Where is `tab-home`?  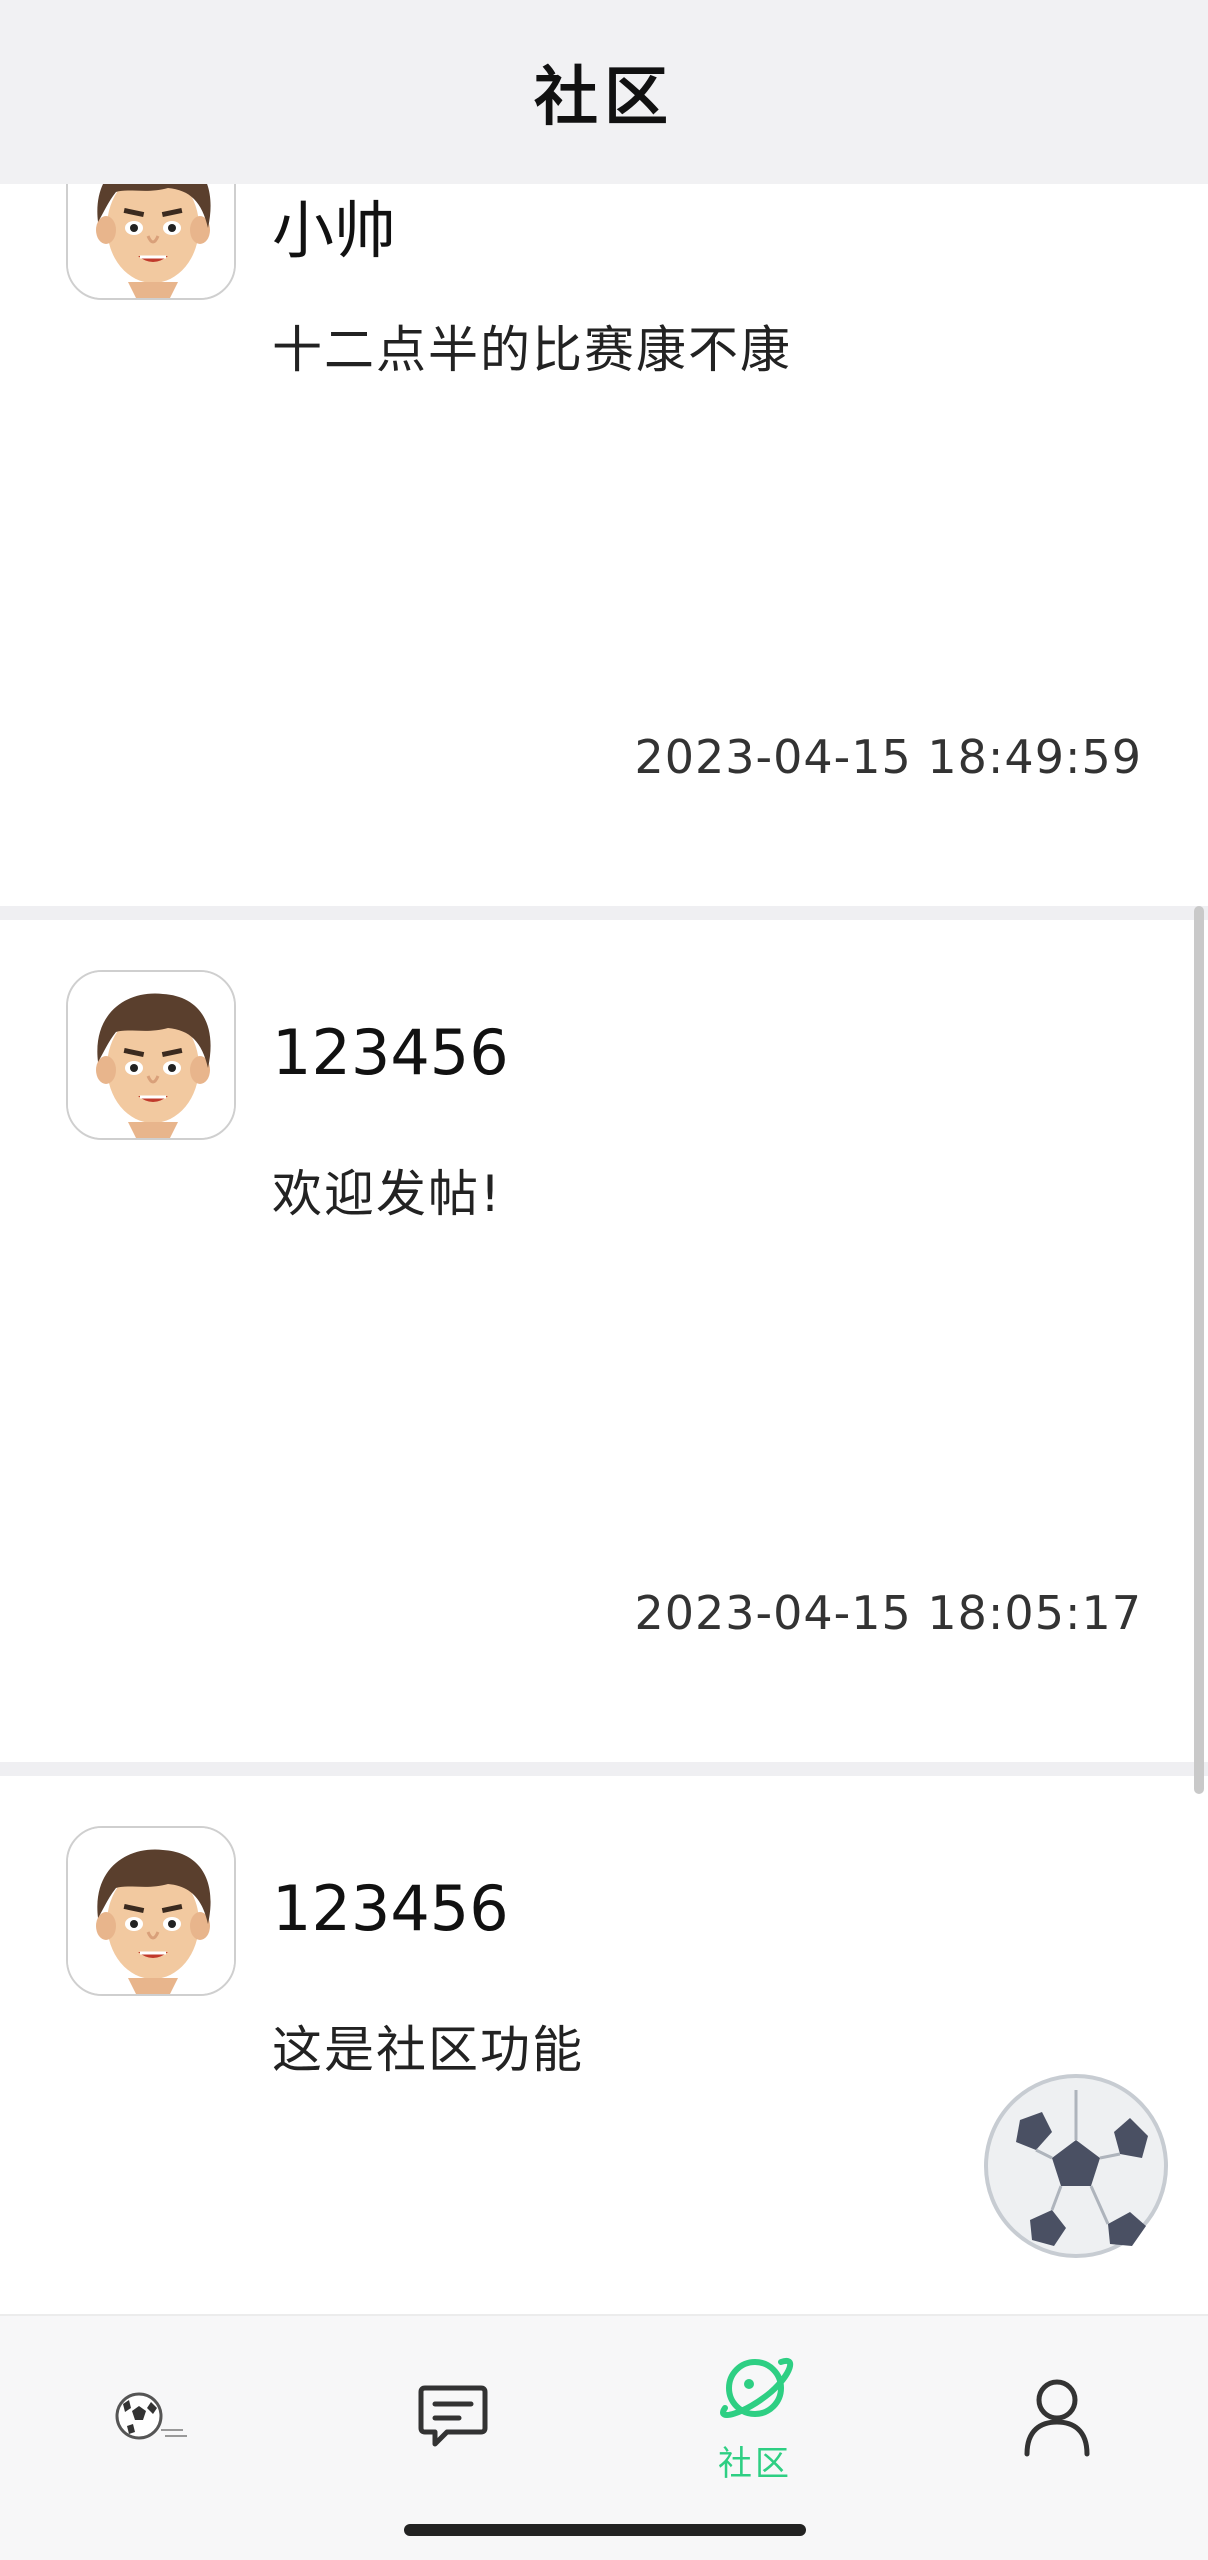 tab-home is located at coordinates (151, 2416).